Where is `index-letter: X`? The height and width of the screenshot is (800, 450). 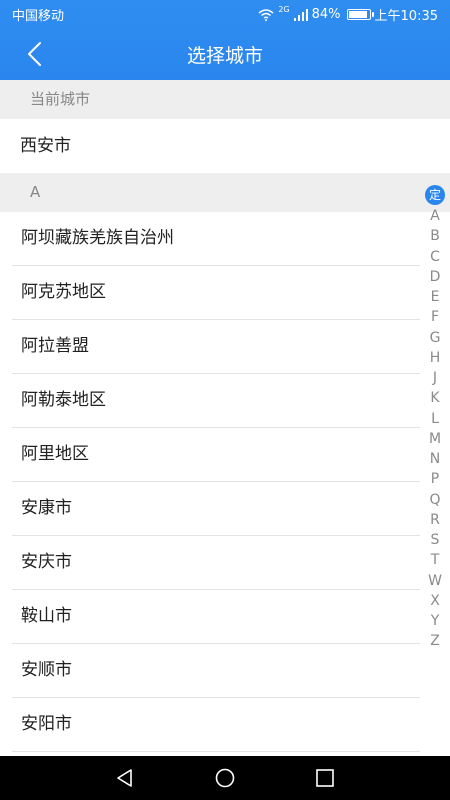 index-letter: X is located at coordinates (435, 601).